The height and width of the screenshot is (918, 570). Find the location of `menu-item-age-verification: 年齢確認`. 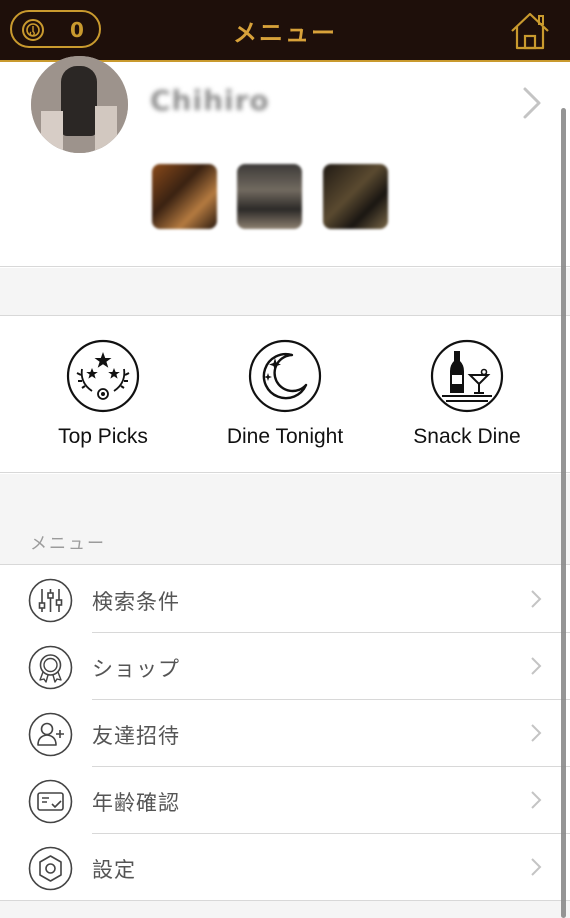

menu-item-age-verification: 年齢確認 is located at coordinates (285, 800).